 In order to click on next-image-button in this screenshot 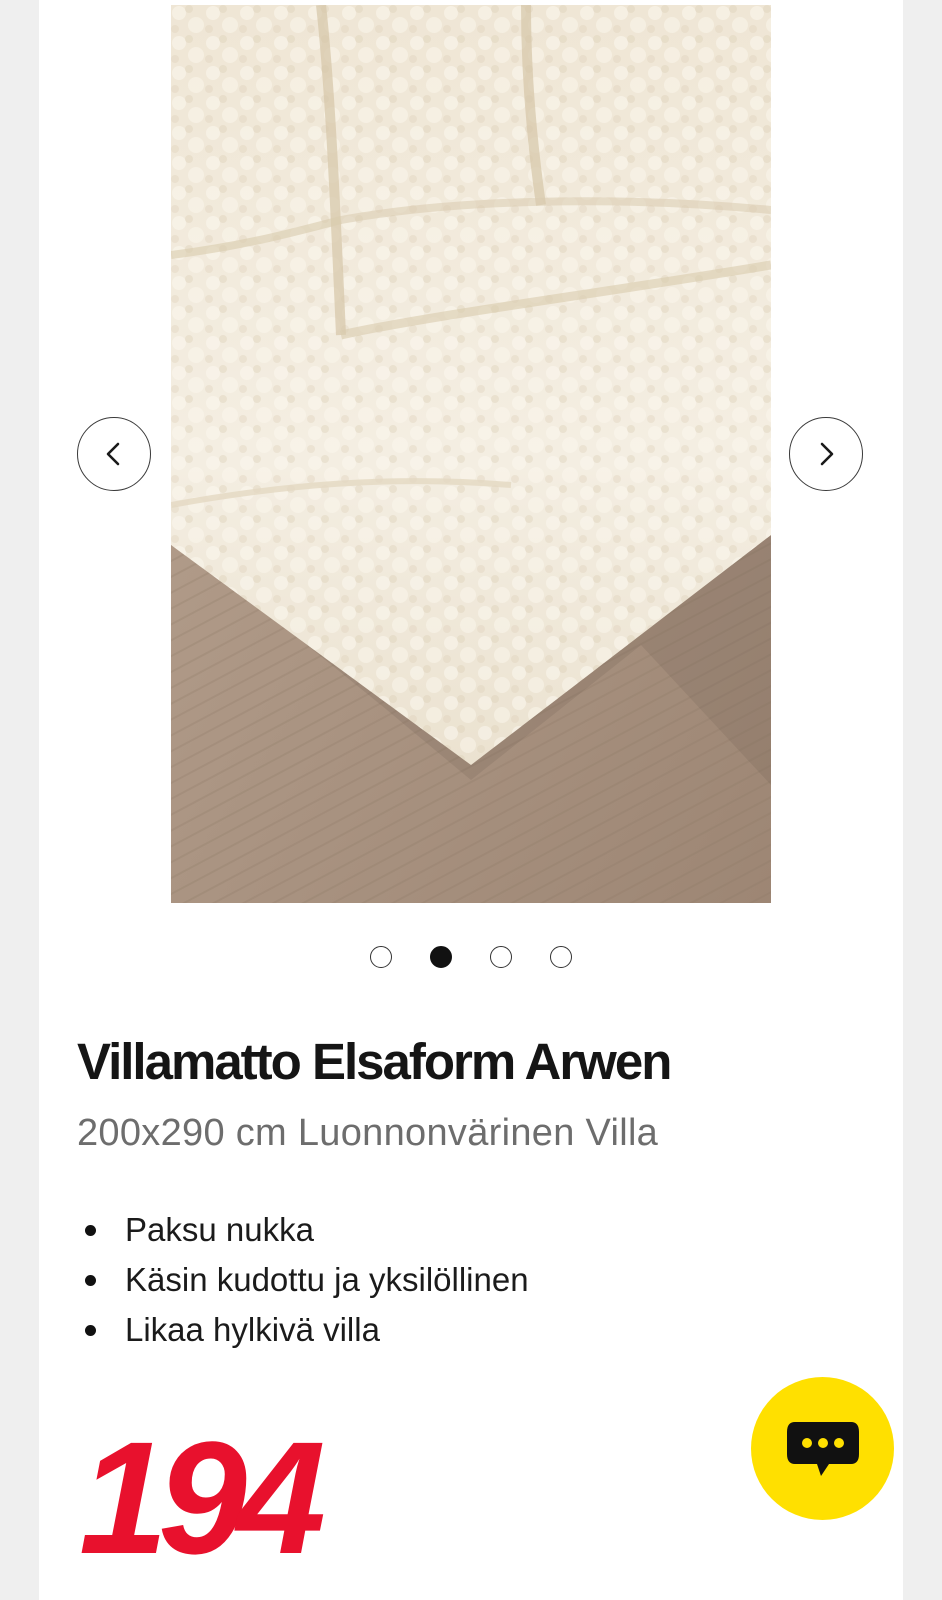, I will do `click(826, 454)`.